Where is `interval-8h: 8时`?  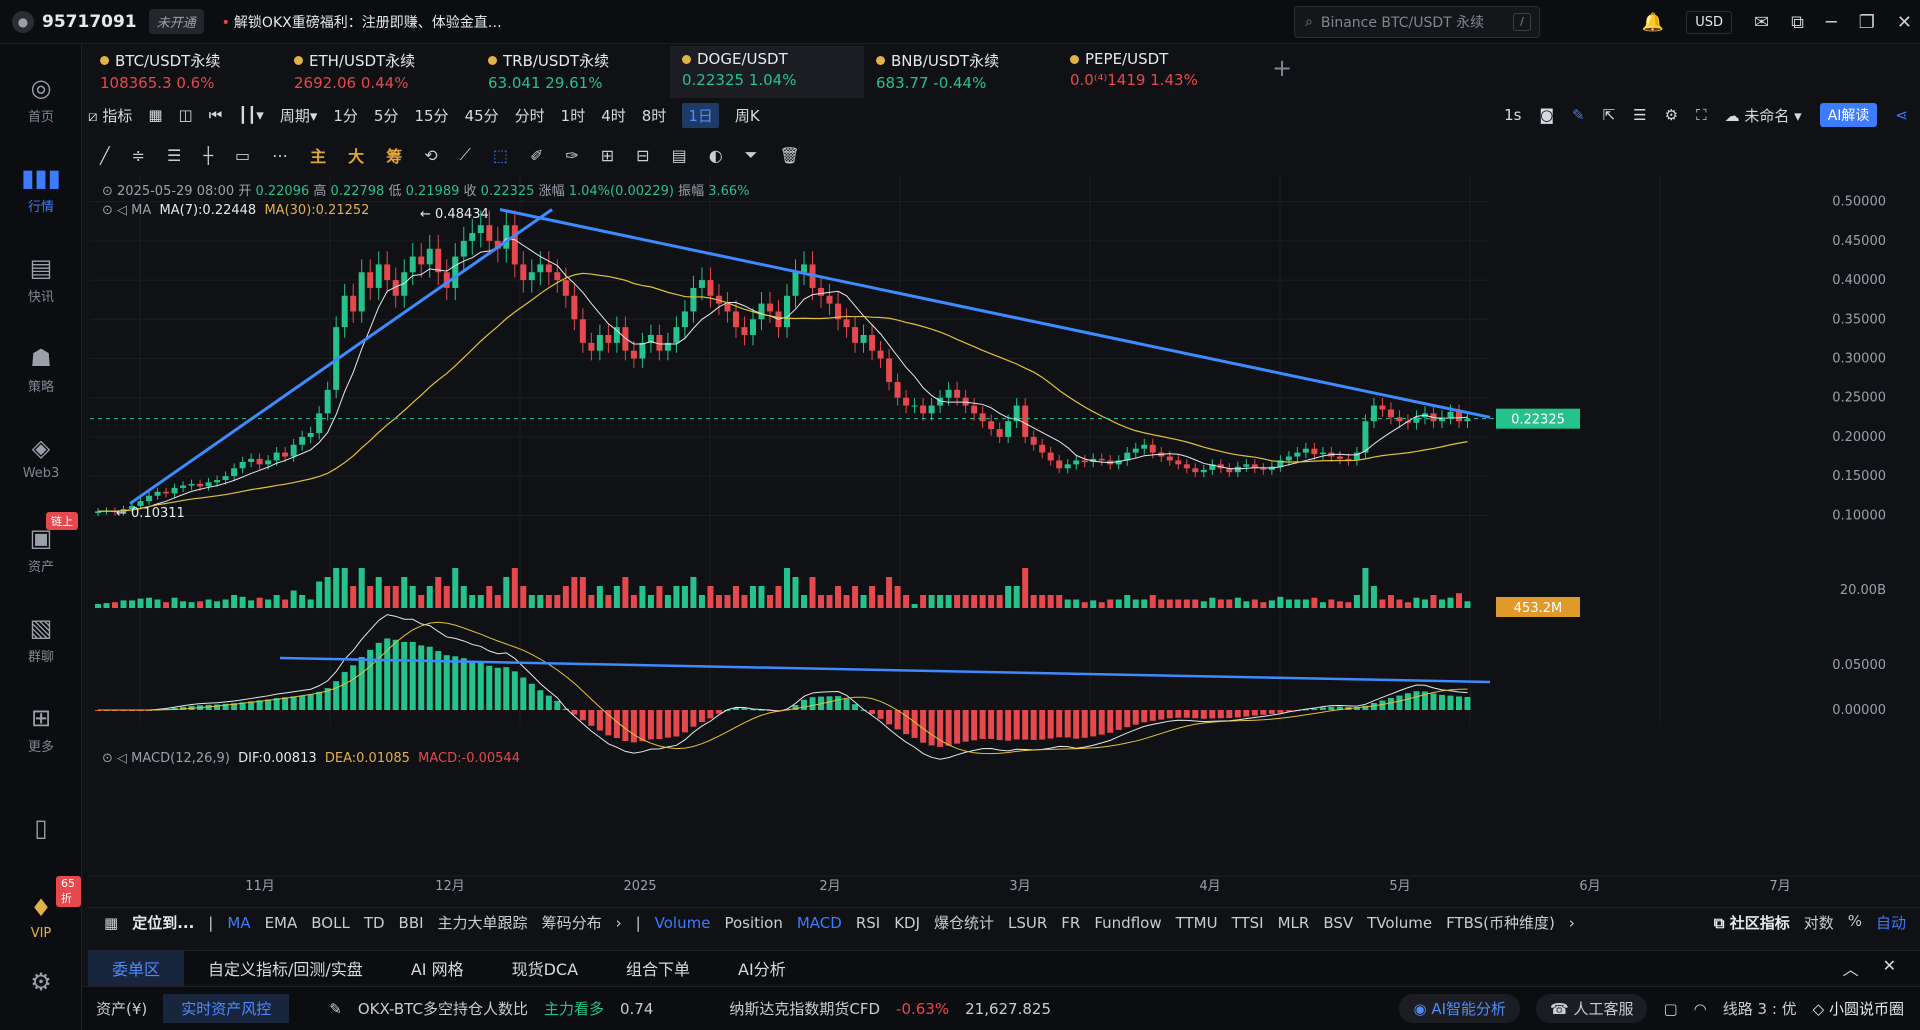
interval-8h: 8时 is located at coordinates (654, 115).